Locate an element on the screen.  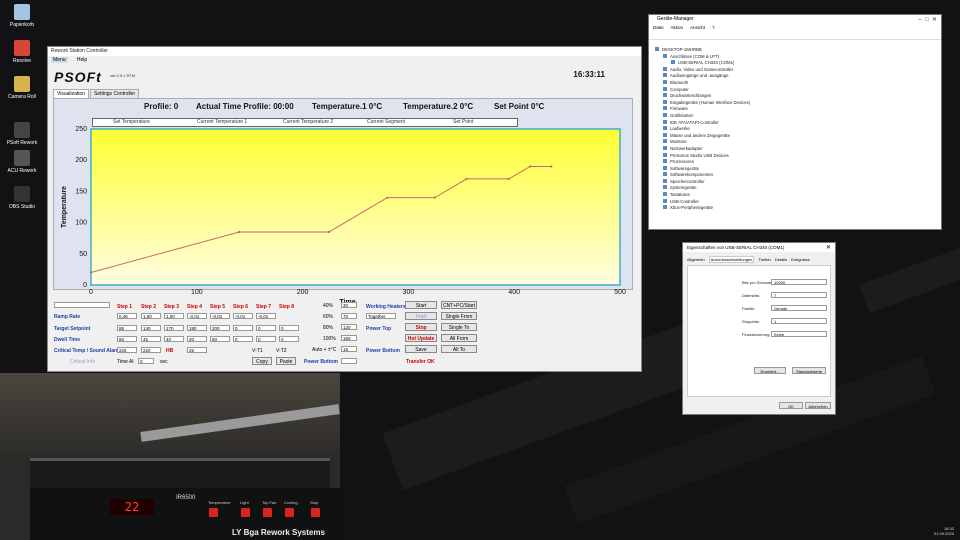
profile-select is located at coordinates (82, 305).